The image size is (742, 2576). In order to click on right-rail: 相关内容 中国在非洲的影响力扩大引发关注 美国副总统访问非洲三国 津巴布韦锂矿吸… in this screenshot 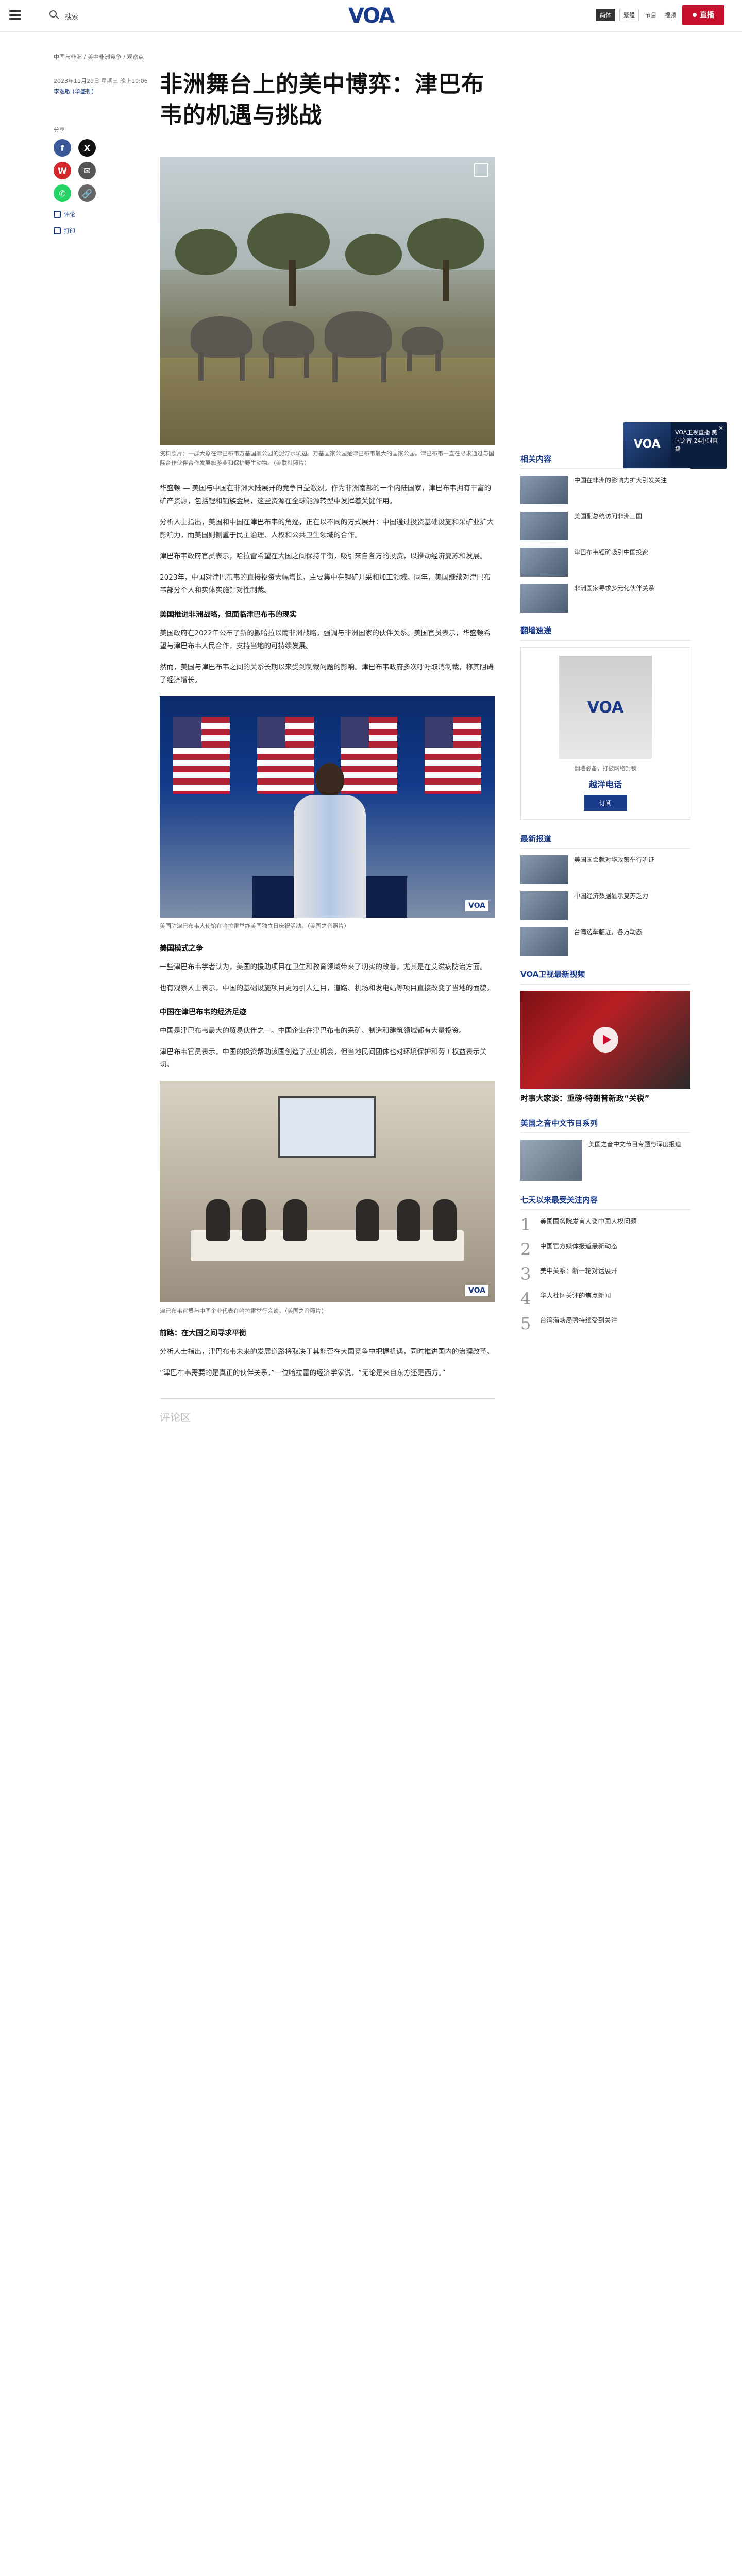, I will do `click(605, 896)`.